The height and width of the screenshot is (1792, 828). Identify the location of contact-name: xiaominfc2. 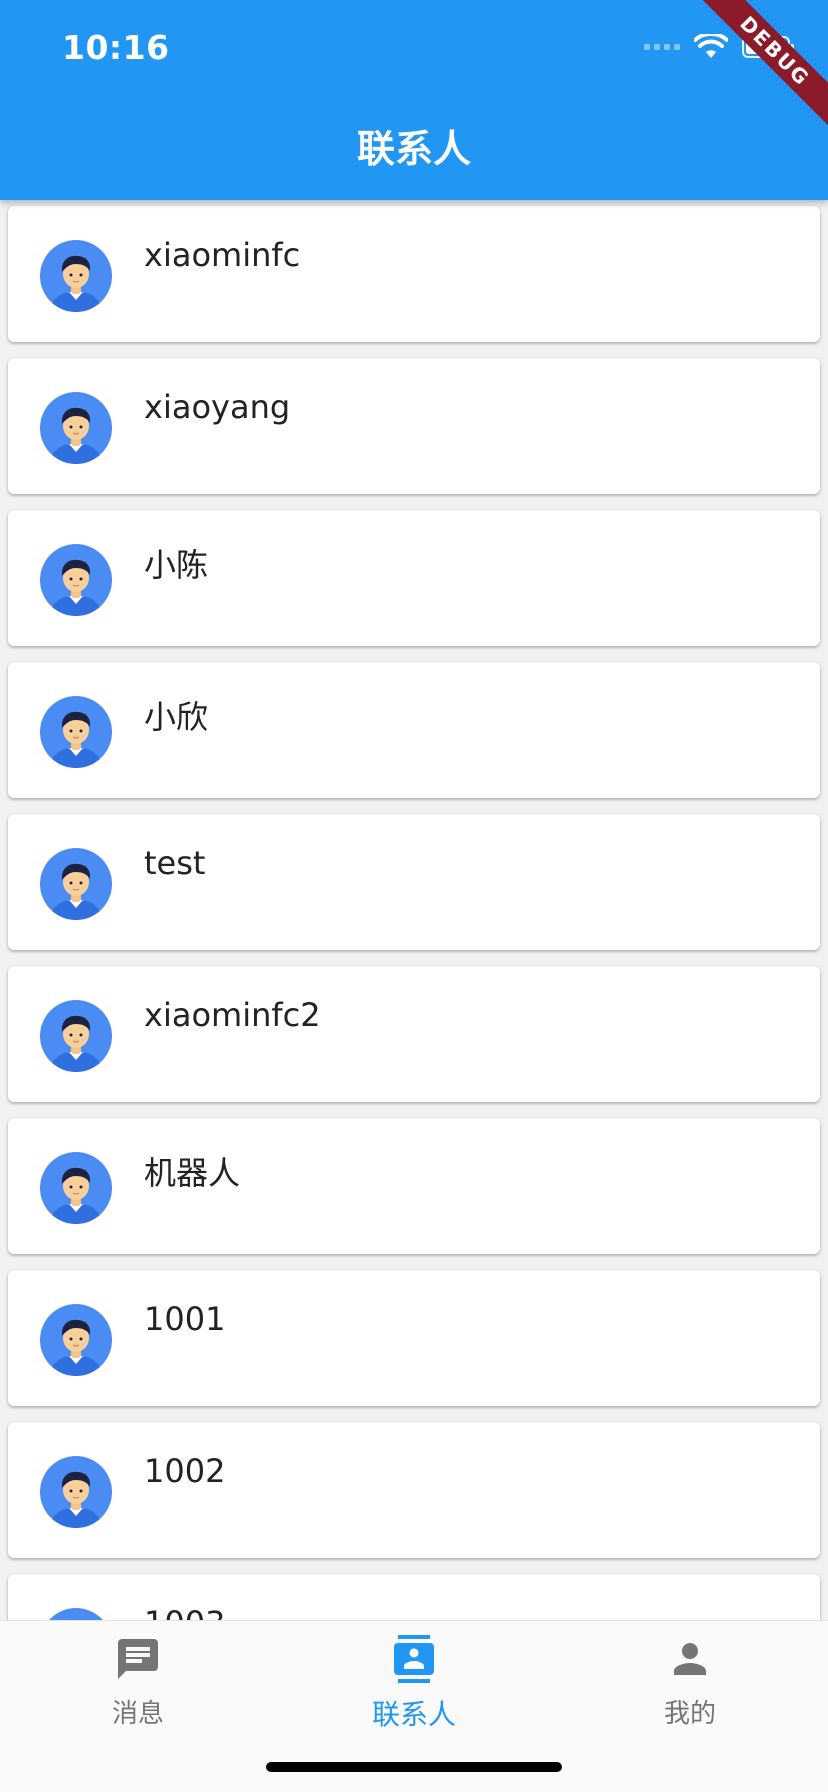
(232, 1015).